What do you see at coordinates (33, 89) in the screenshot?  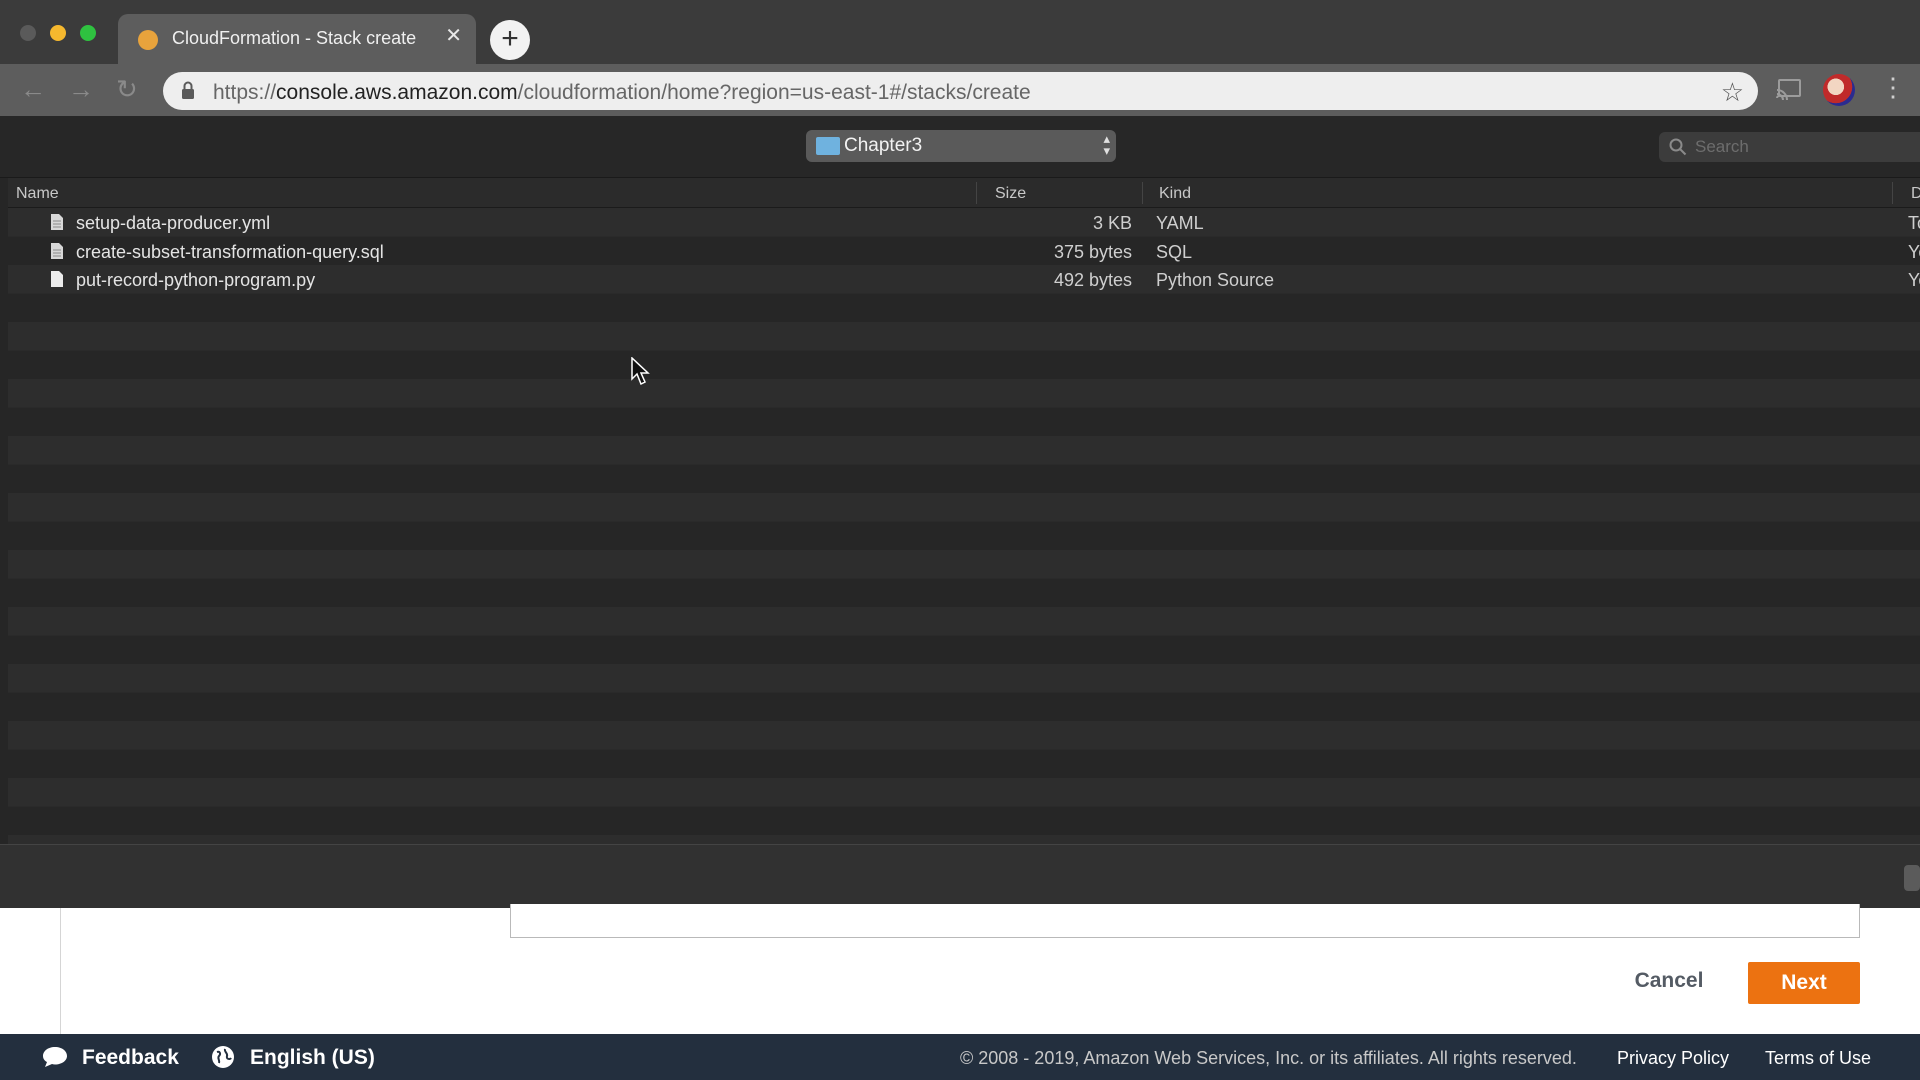 I see `back-arrow-icon: ←` at bounding box center [33, 89].